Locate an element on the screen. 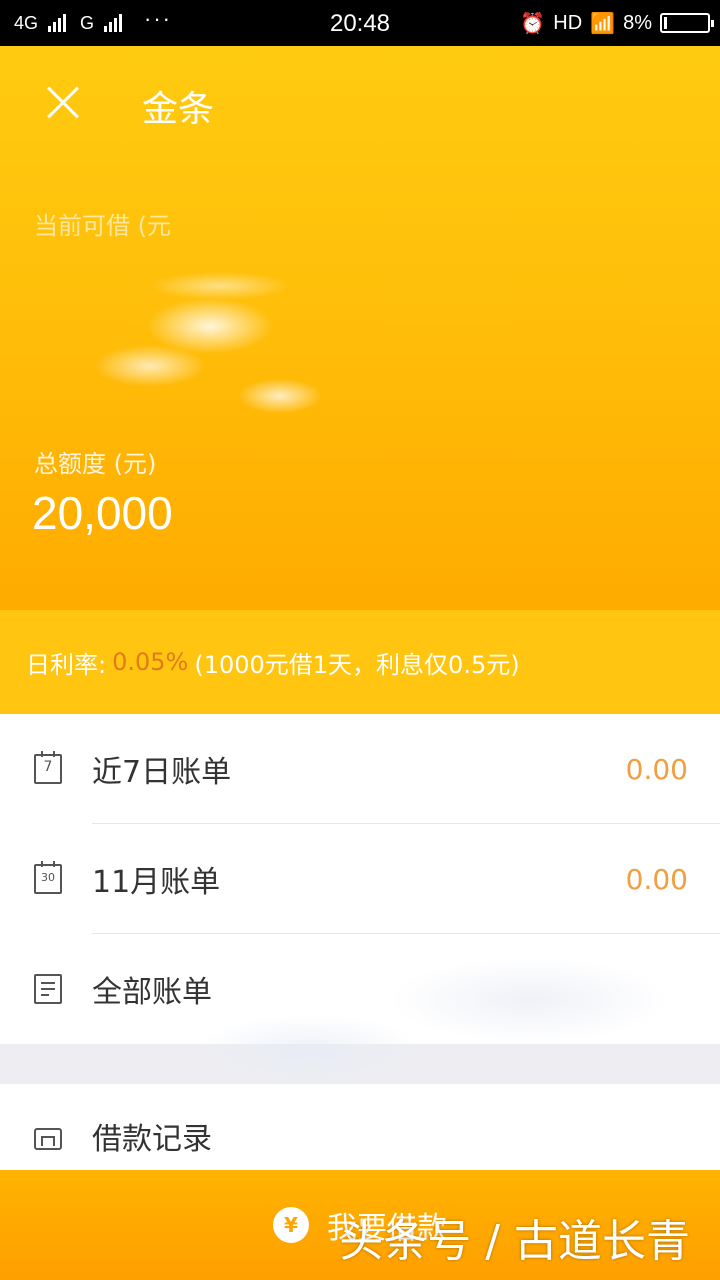 The image size is (720, 1280). calendar-30-icon-text: 30 is located at coordinates (48, 877).